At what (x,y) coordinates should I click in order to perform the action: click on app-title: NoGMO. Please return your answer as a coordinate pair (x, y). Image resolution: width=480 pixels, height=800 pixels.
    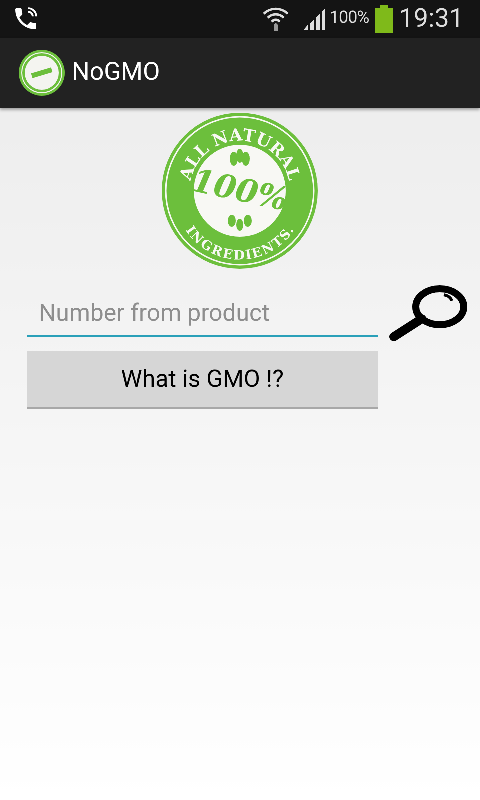
    Looking at the image, I should click on (116, 73).